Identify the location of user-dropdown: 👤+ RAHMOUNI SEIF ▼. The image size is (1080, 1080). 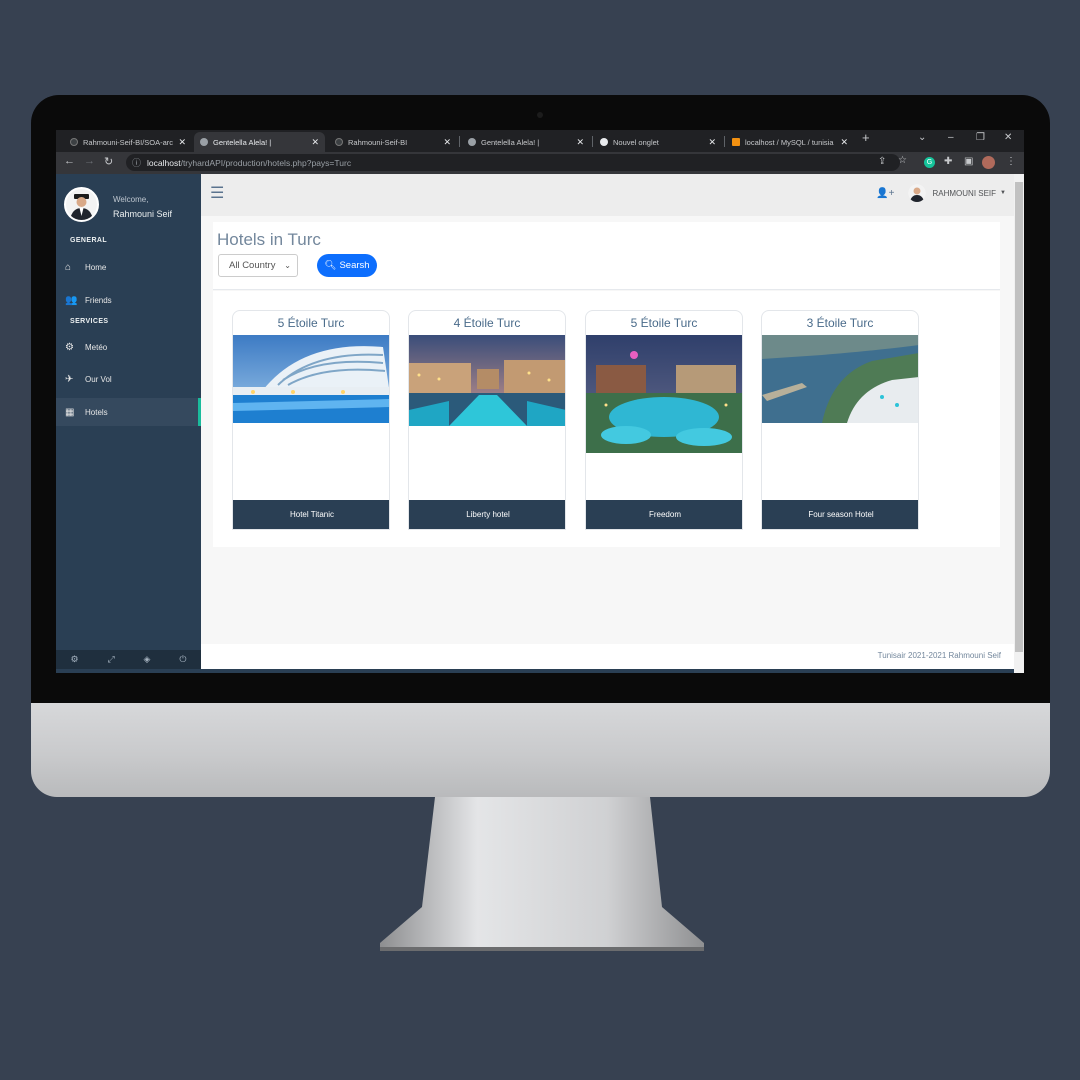
(941, 193).